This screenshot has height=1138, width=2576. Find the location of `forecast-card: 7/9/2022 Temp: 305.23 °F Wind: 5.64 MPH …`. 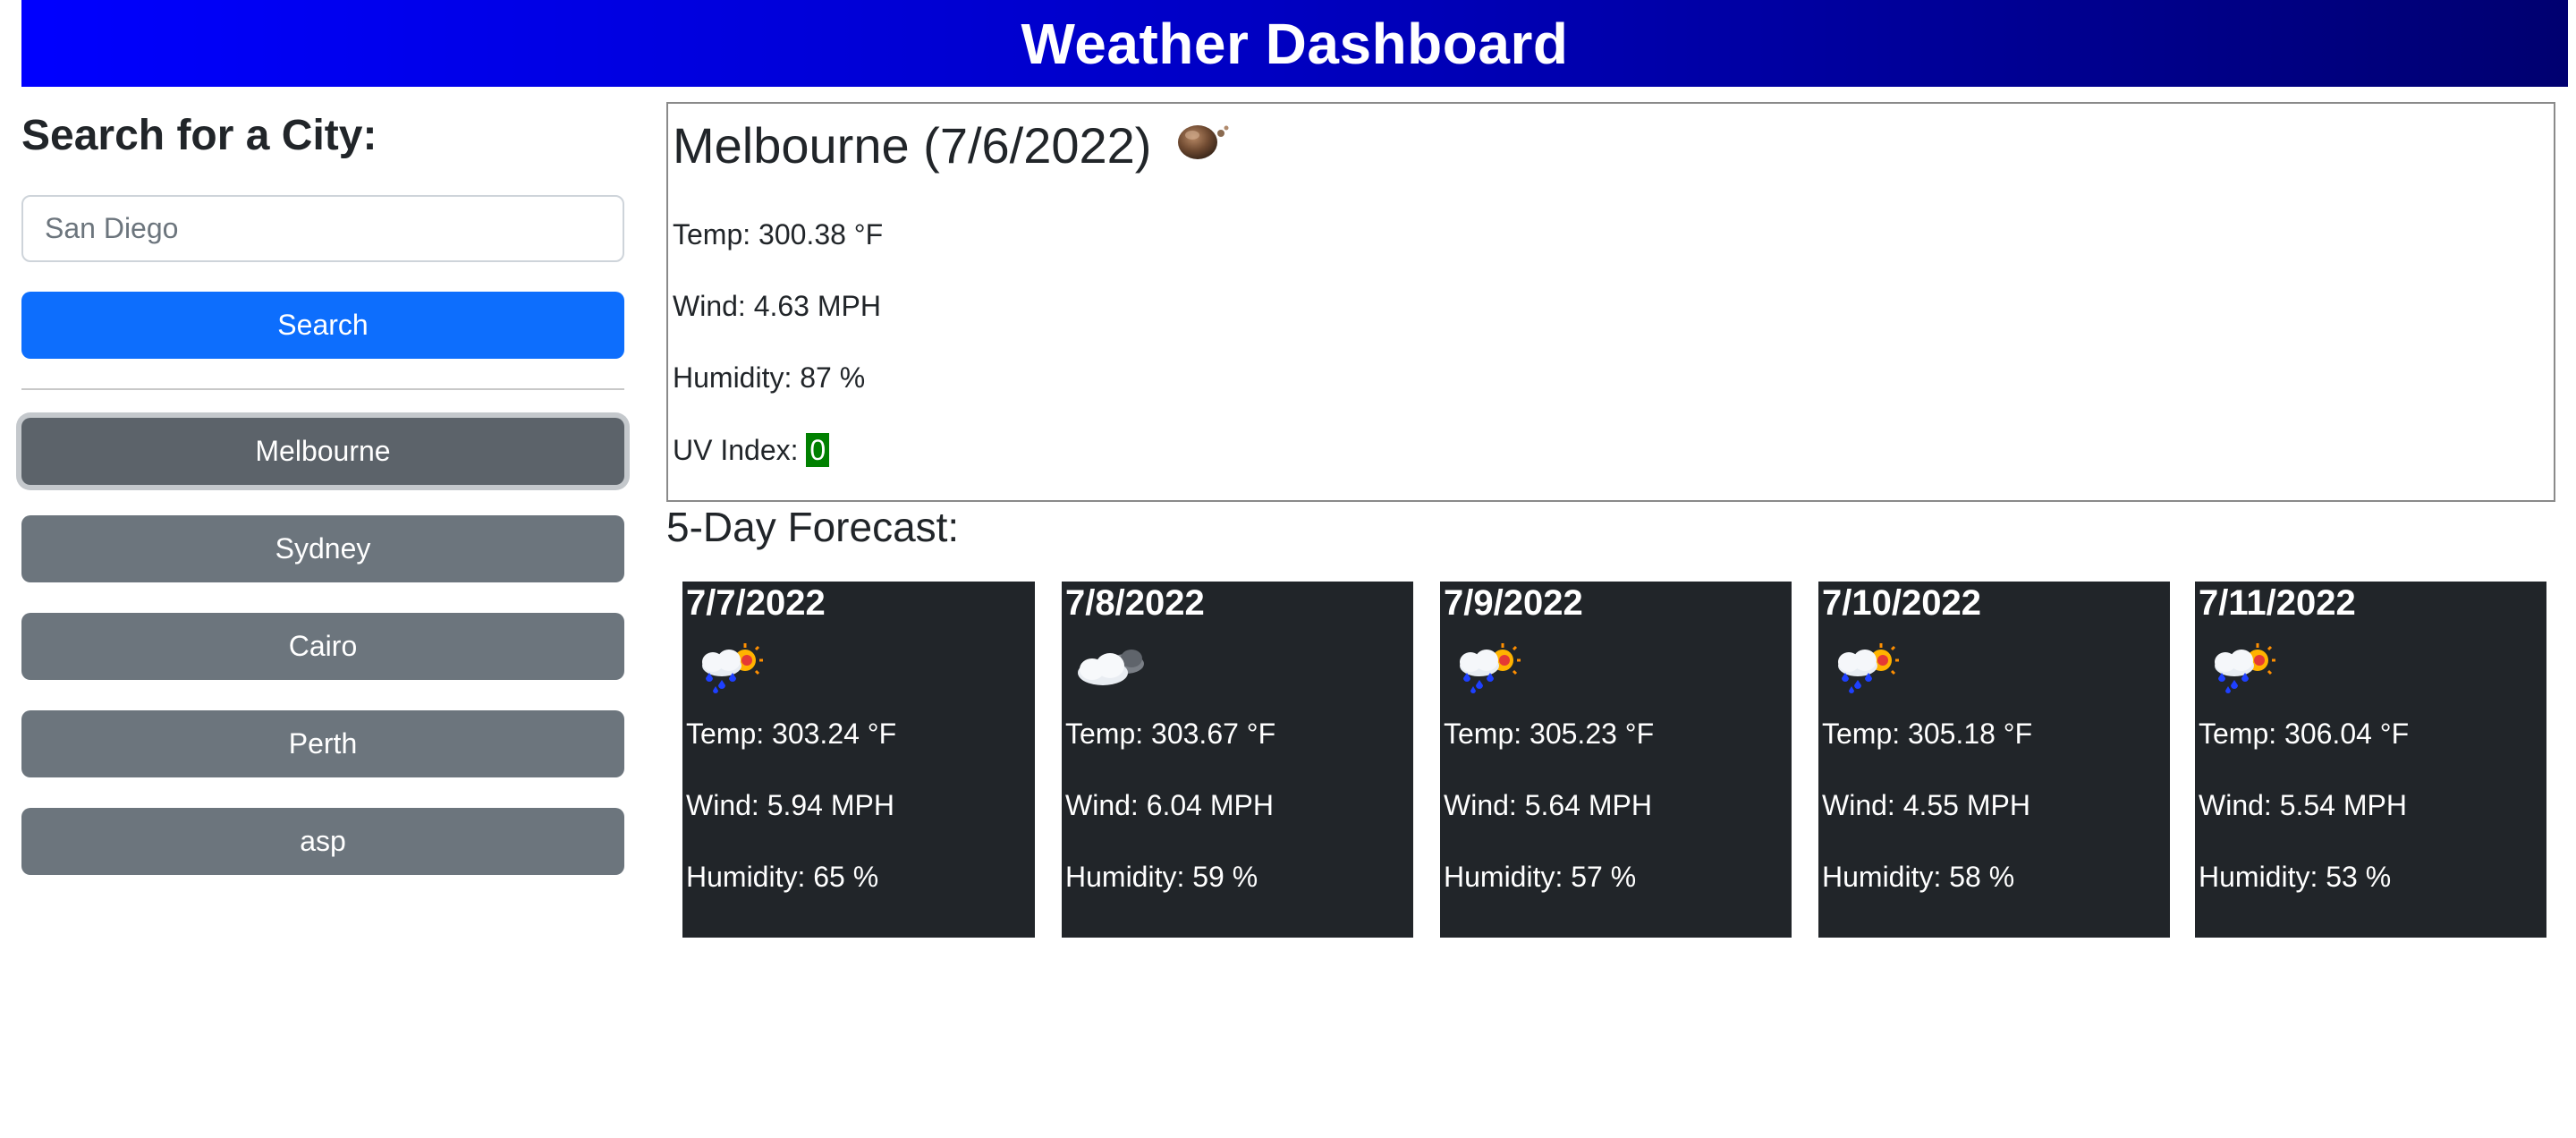

forecast-card: 7/9/2022 Temp: 305.23 °F Wind: 5.64 MPH … is located at coordinates (1616, 760).